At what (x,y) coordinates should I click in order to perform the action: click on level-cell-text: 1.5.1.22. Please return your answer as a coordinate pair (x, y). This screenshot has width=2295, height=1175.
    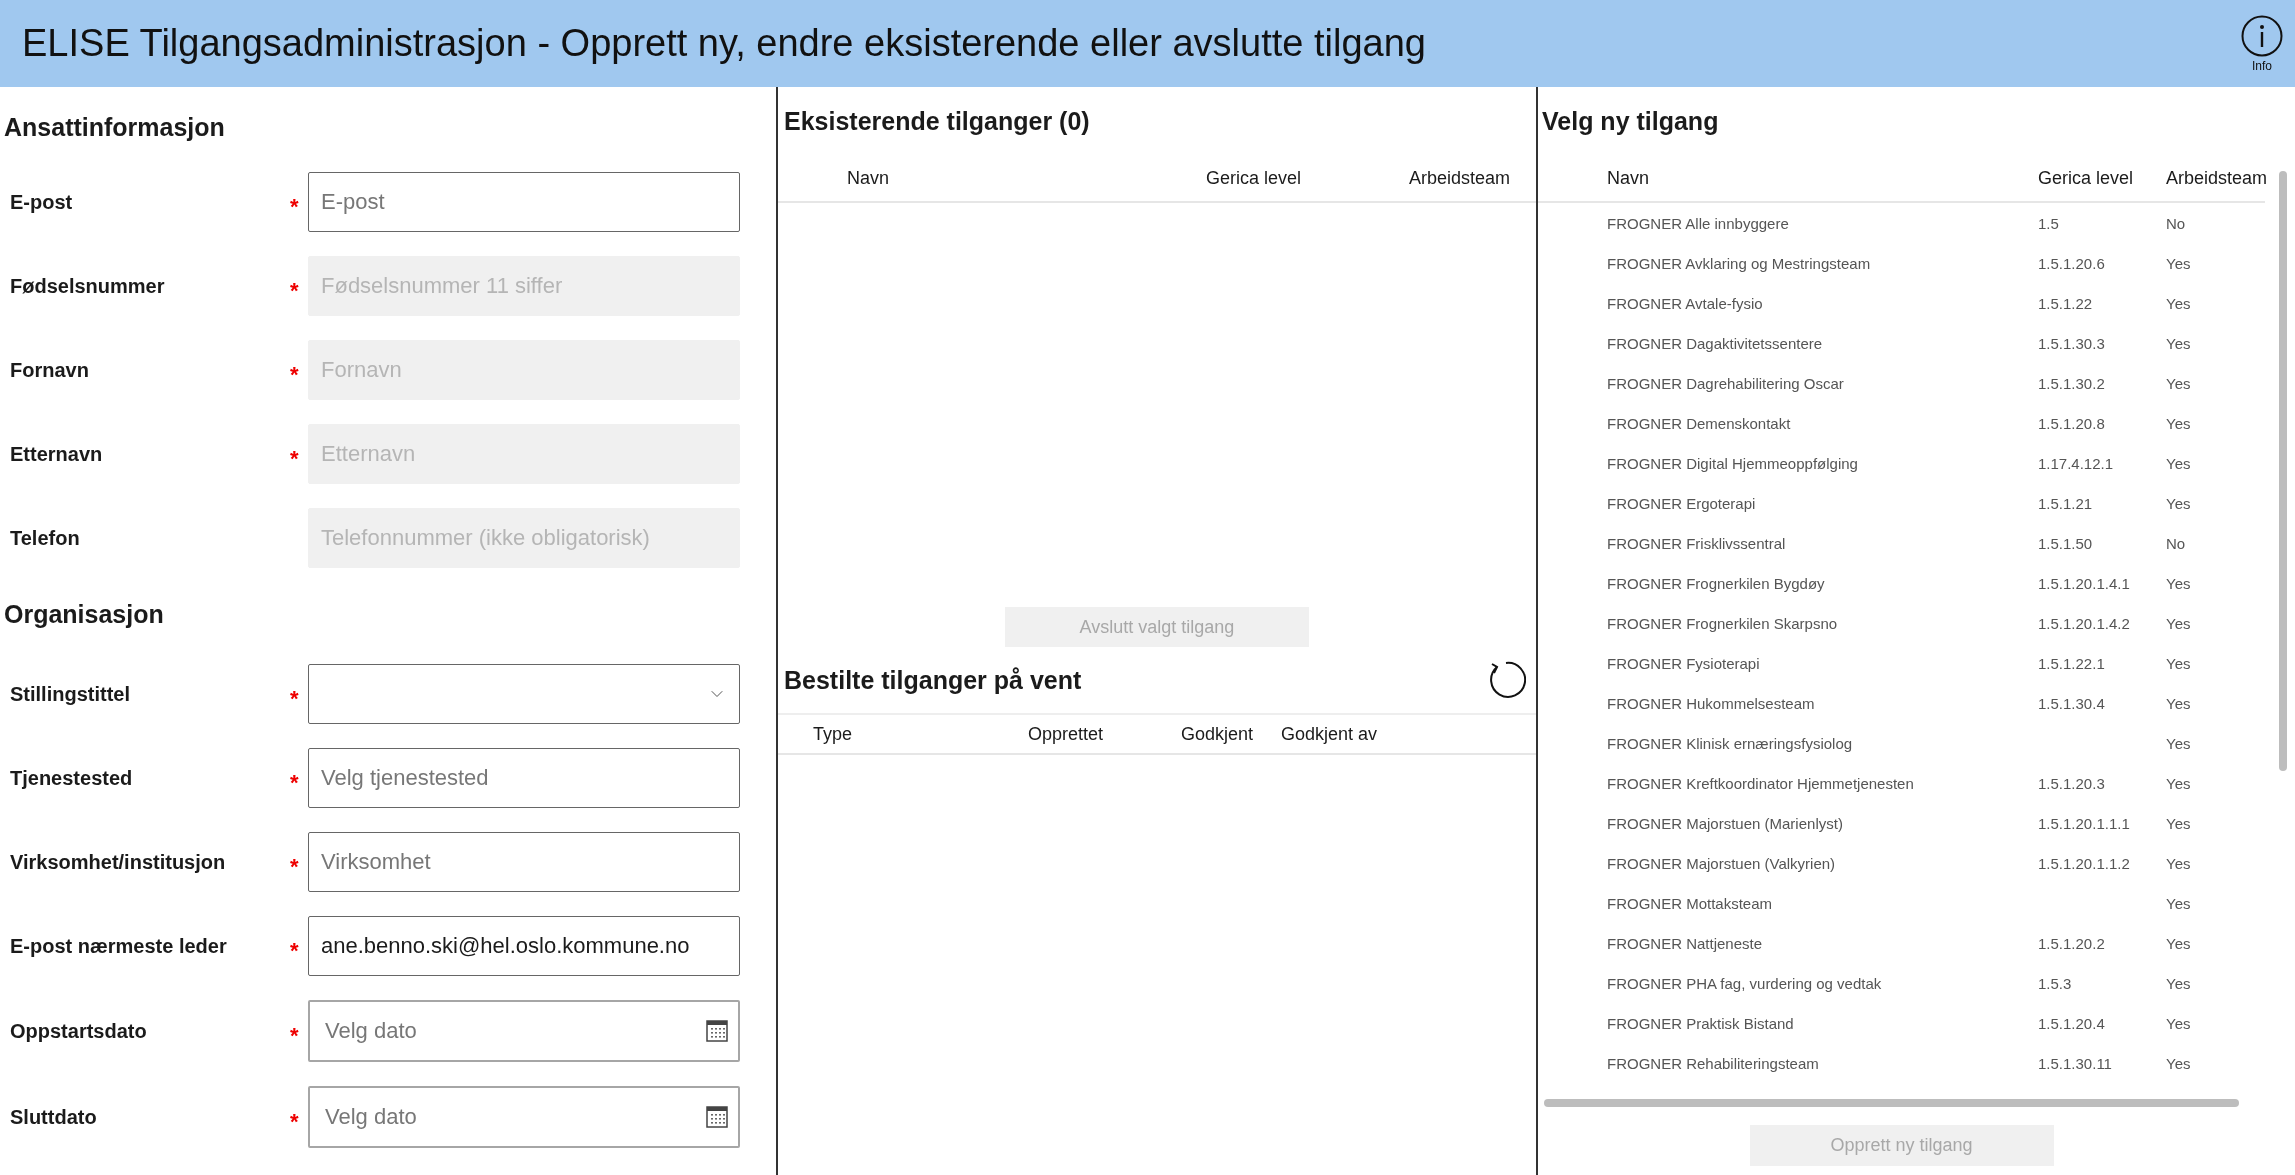
    Looking at the image, I should click on (2066, 303).